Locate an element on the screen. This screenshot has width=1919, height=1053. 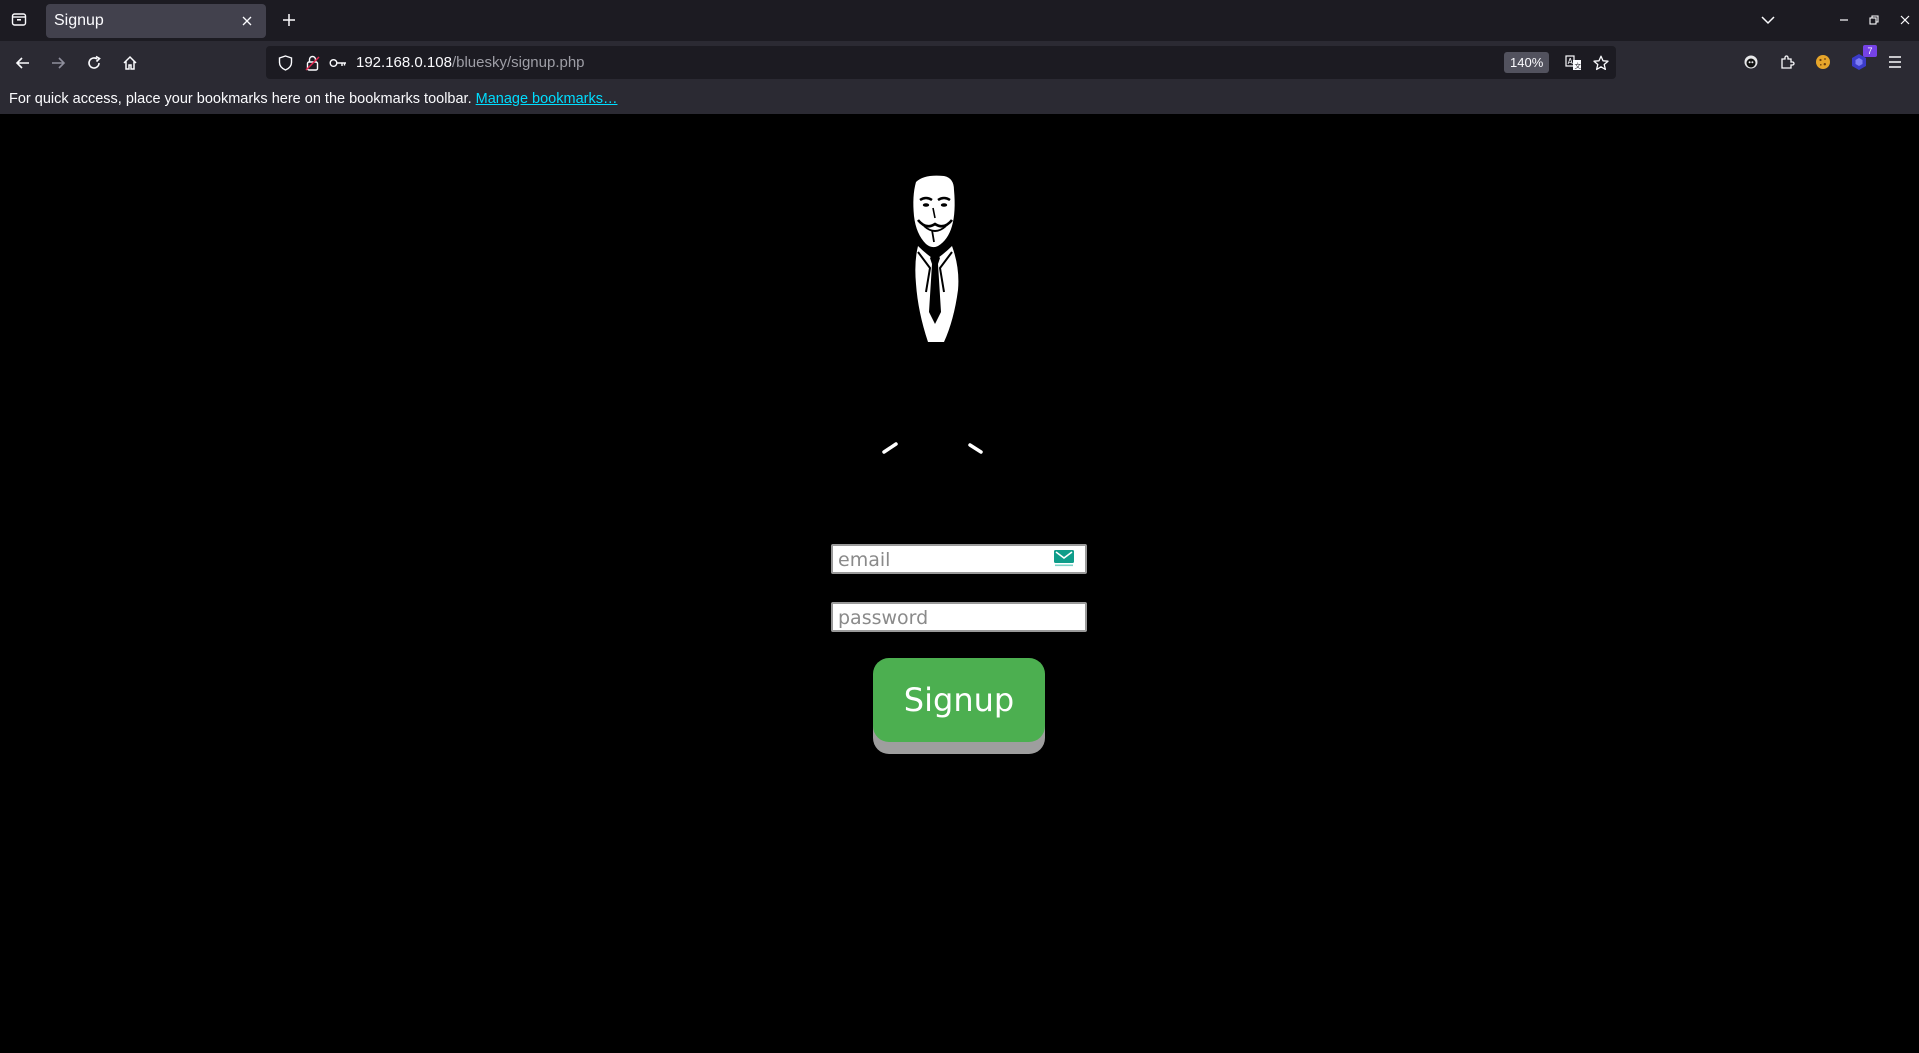
home-icon is located at coordinates (130, 63).